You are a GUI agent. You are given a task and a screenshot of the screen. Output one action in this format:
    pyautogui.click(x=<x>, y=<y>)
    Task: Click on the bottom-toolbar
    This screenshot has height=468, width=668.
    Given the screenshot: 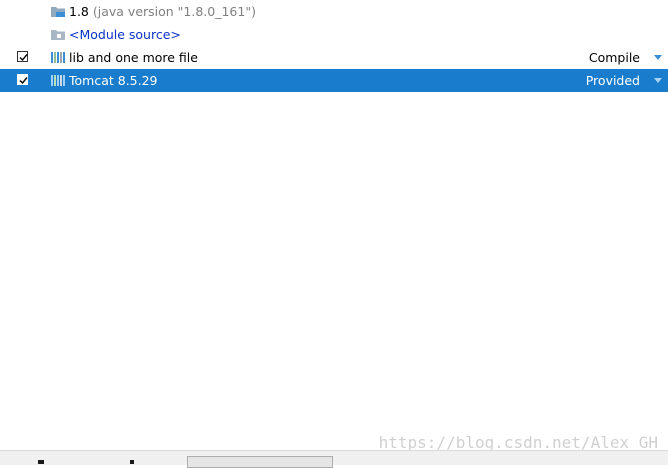 What is the action you would take?
    pyautogui.click(x=334, y=457)
    